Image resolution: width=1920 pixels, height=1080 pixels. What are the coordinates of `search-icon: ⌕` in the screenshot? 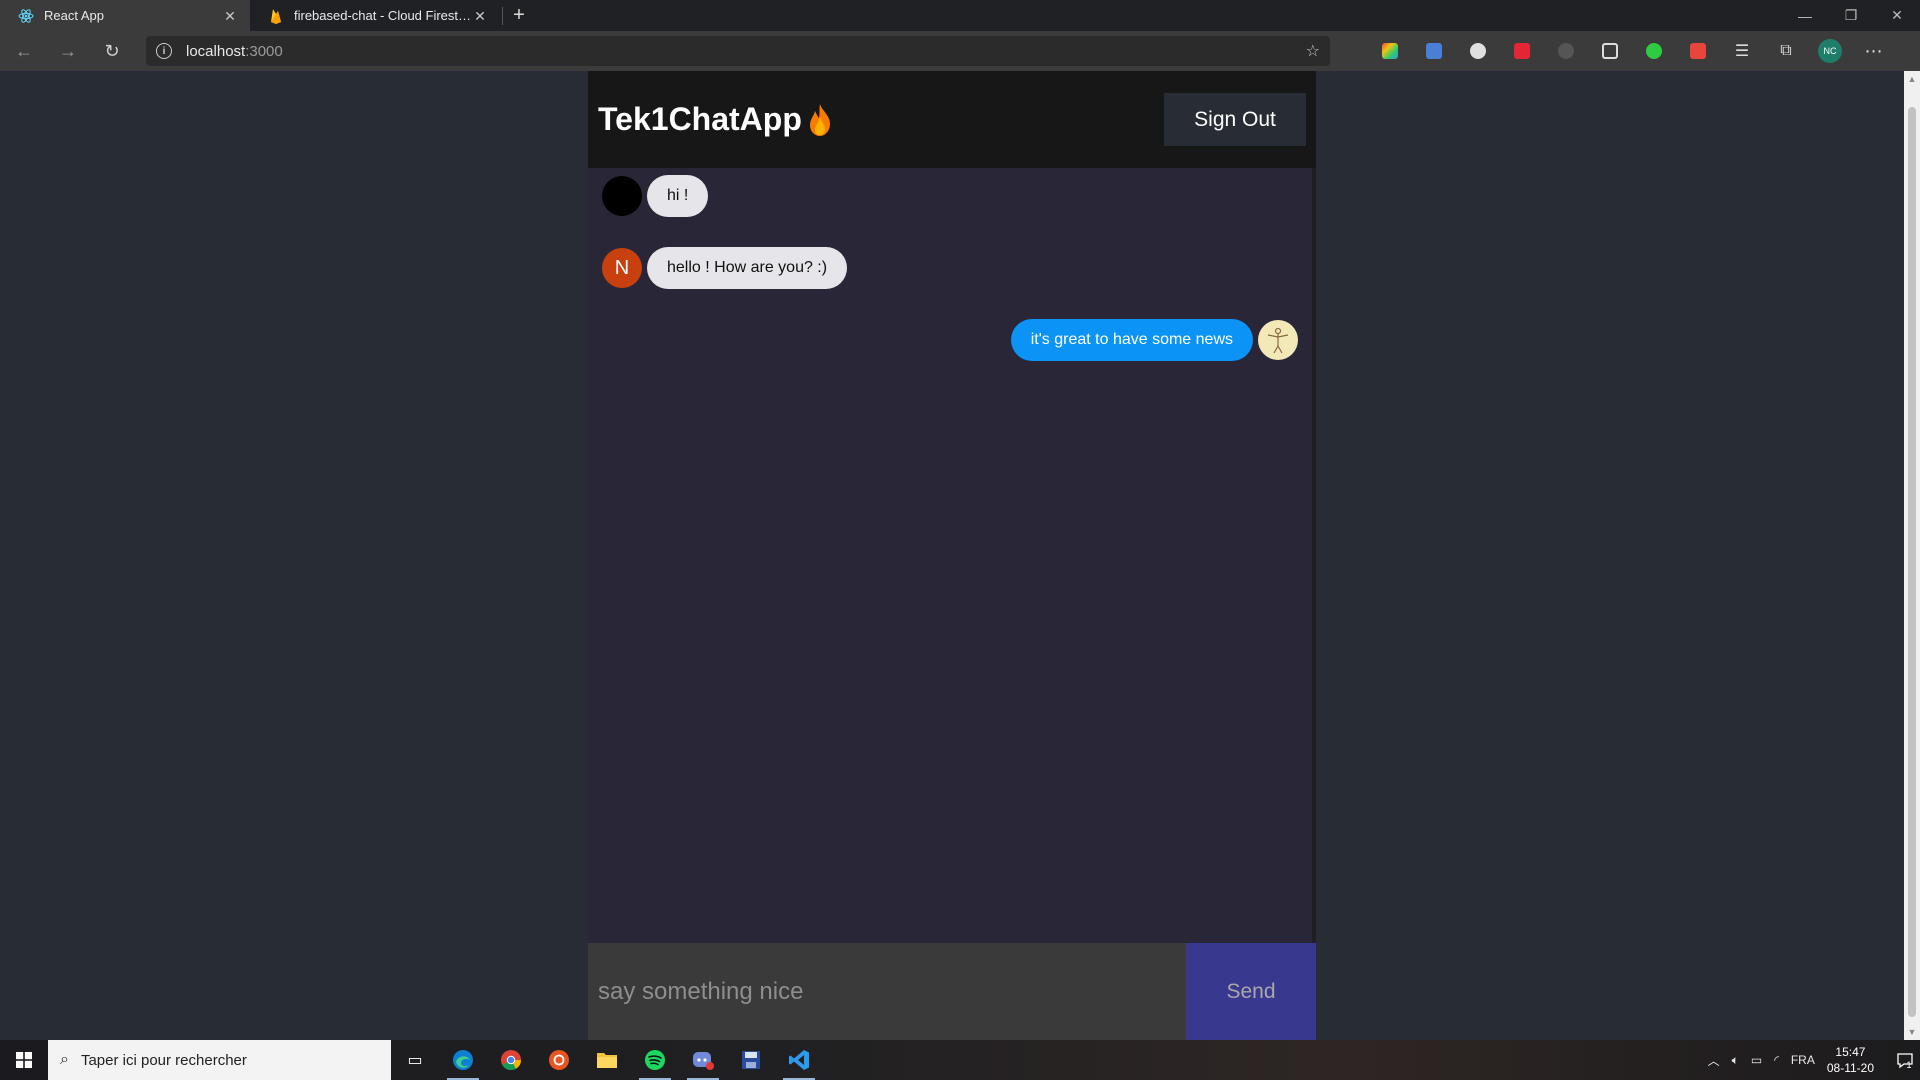 It's located at (64, 1059).